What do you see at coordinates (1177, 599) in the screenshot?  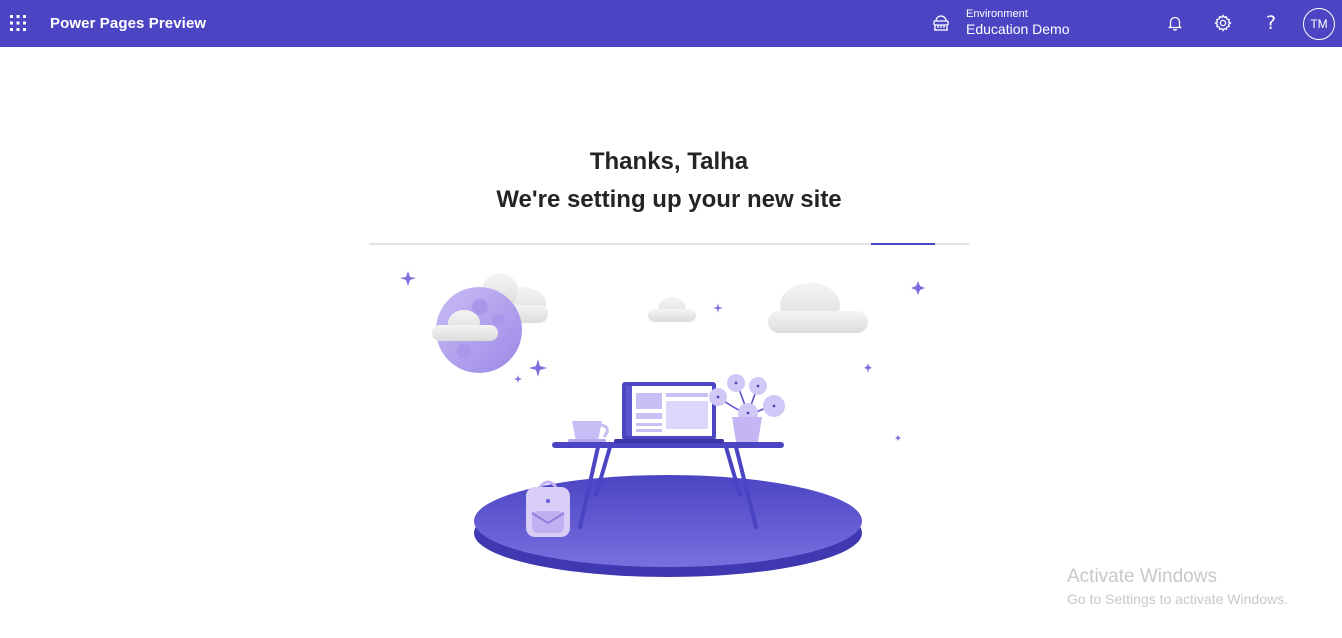 I see `watermark-subtitle: Go to Settings to activate Windows.` at bounding box center [1177, 599].